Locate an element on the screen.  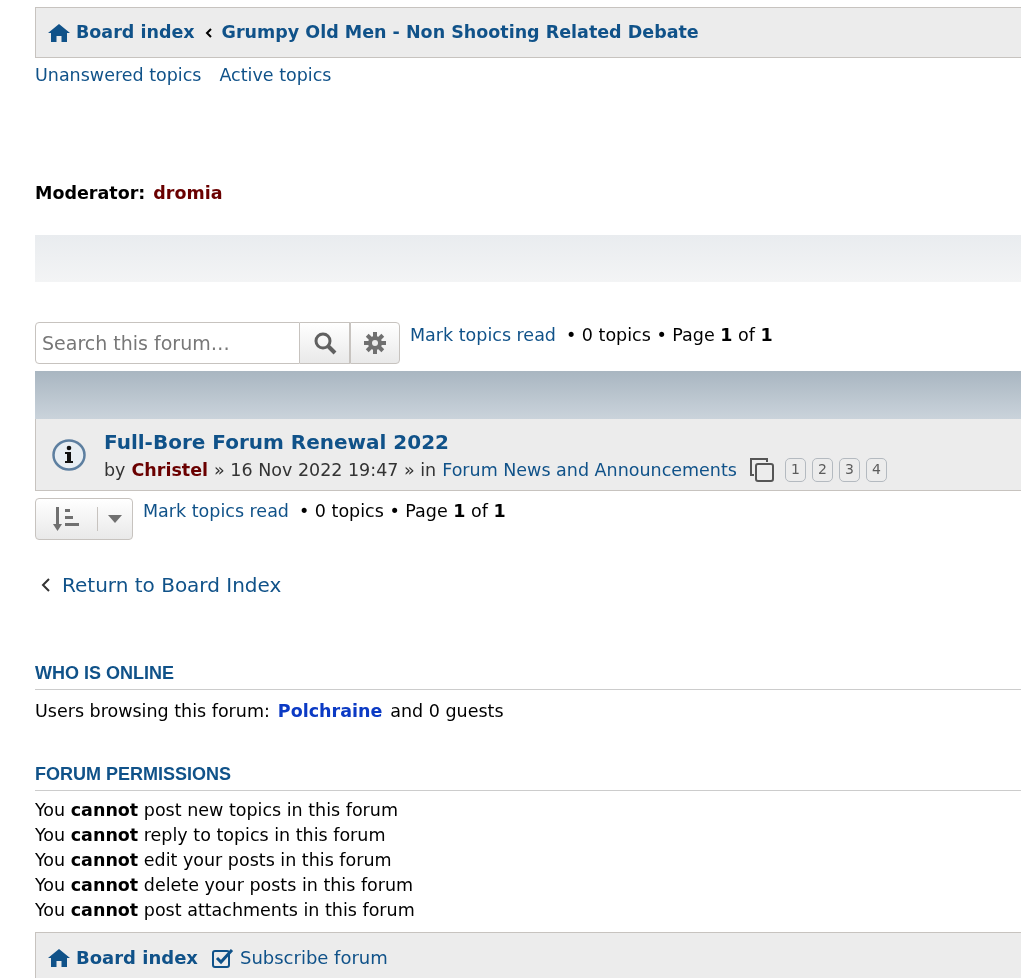
online-text: and 0 guests is located at coordinates (447, 712).